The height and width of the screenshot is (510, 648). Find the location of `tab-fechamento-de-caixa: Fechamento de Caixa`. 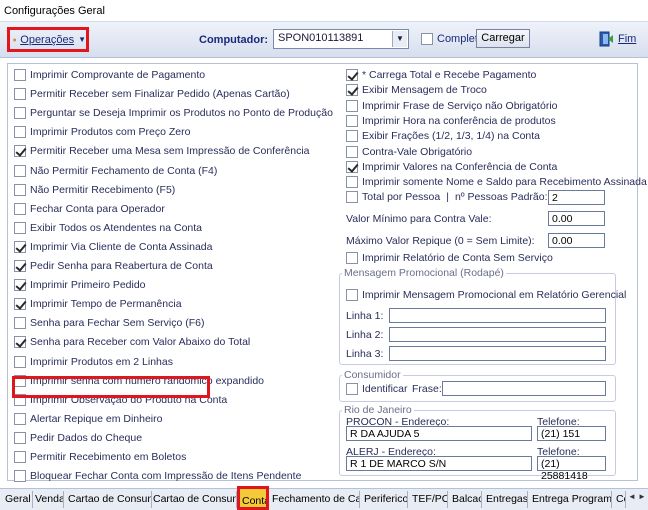

tab-fechamento-de-caixa: Fechamento de Caixa is located at coordinates (315, 499).